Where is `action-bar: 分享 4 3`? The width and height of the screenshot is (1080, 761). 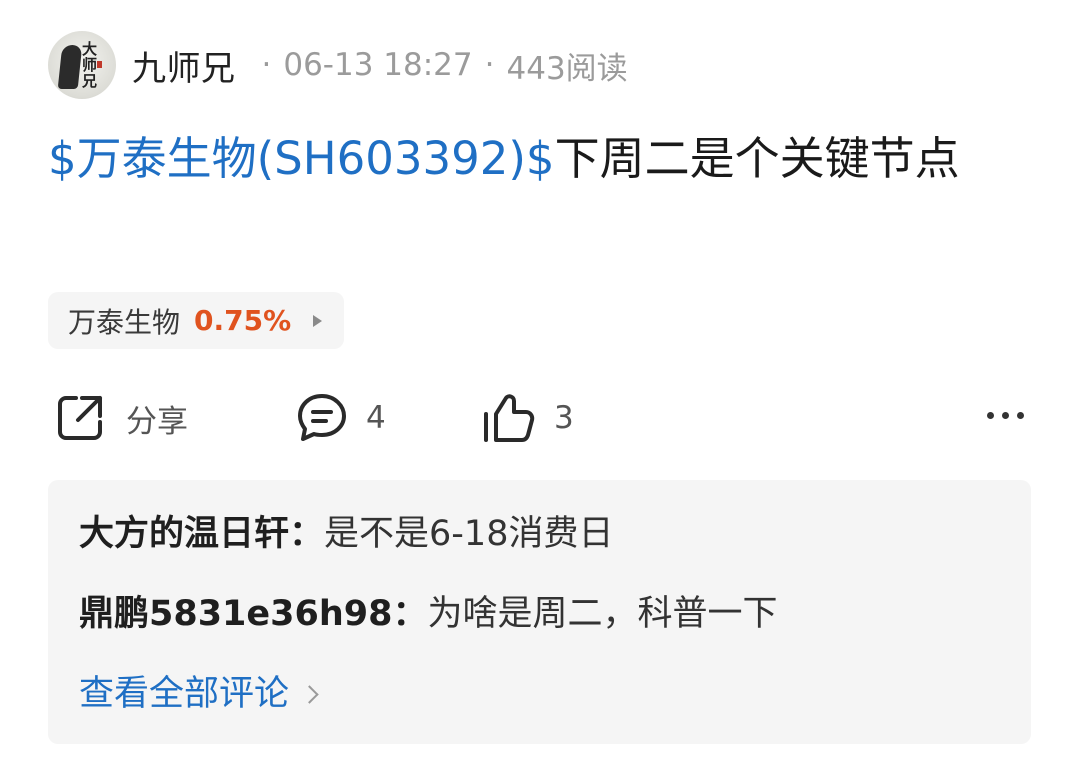
action-bar: 分享 4 3 is located at coordinates (542, 418).